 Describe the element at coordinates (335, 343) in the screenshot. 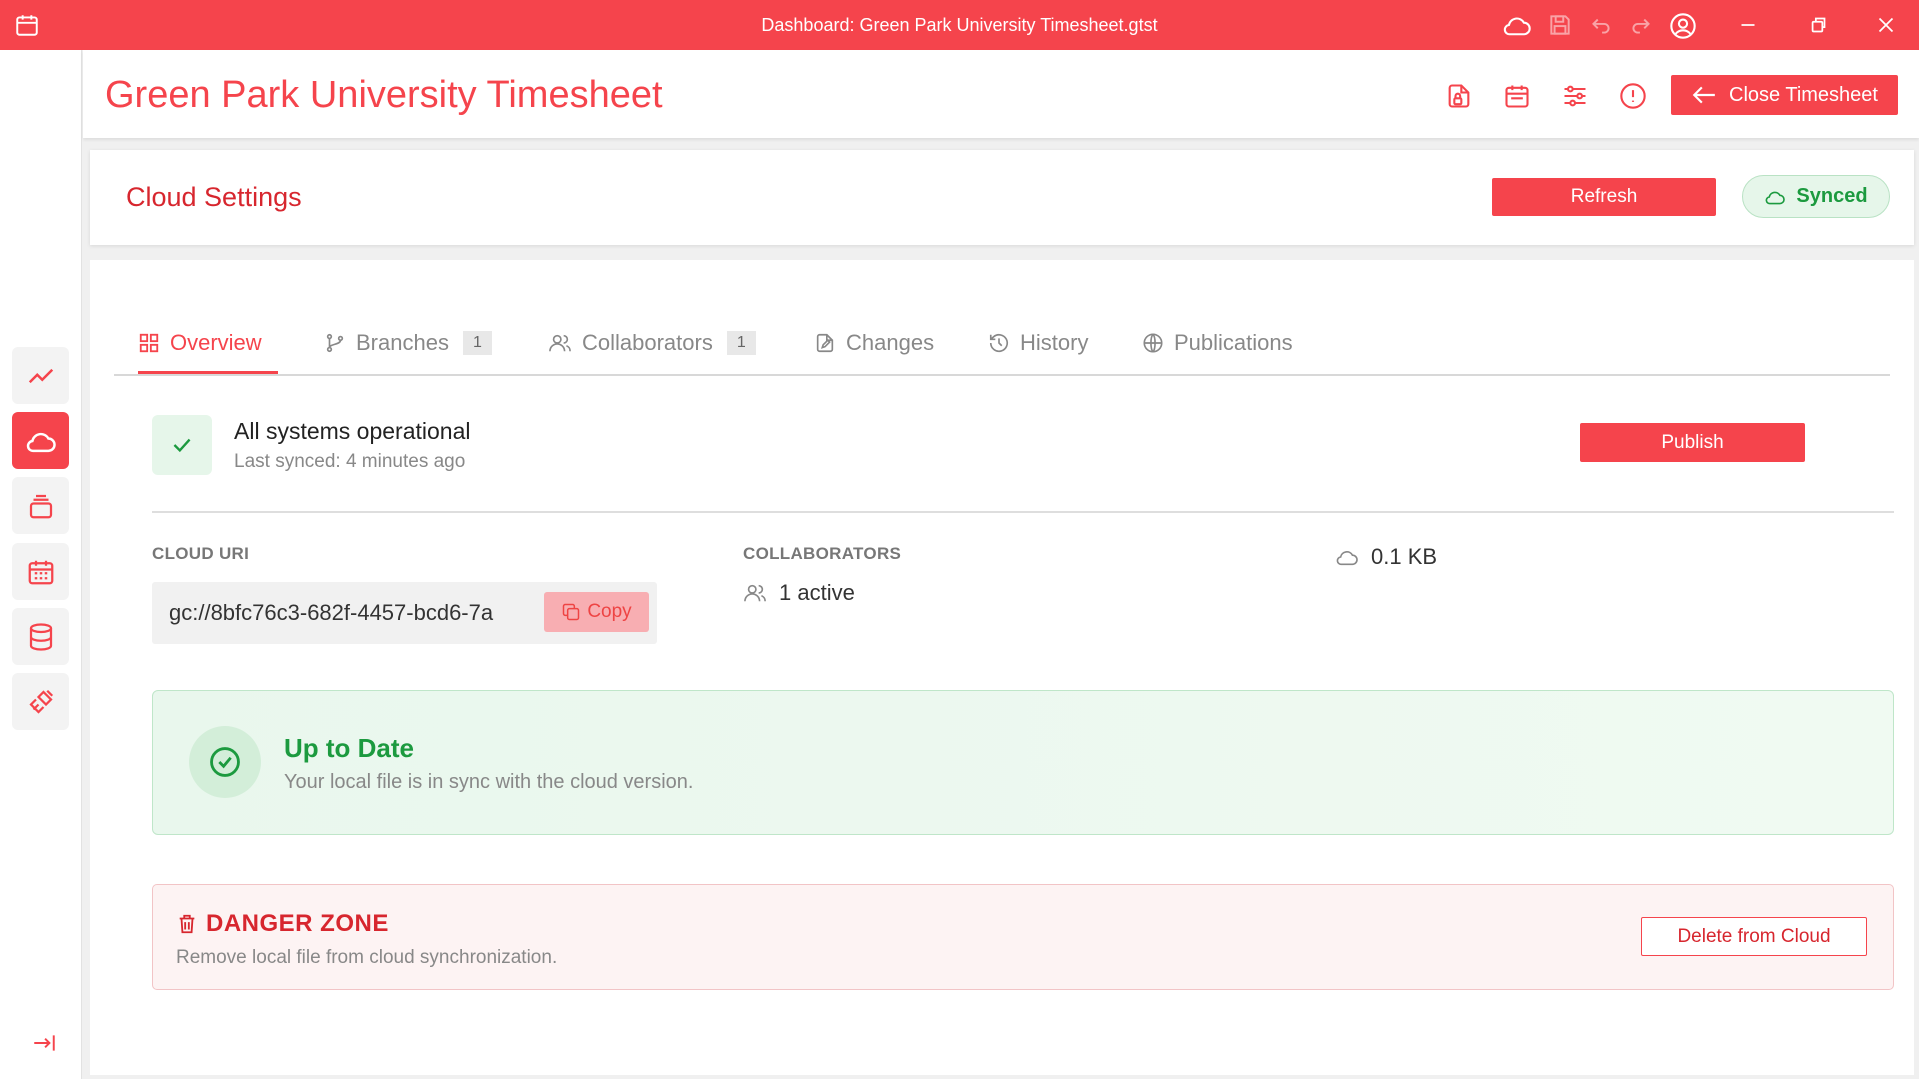

I see `branch-icon` at that location.